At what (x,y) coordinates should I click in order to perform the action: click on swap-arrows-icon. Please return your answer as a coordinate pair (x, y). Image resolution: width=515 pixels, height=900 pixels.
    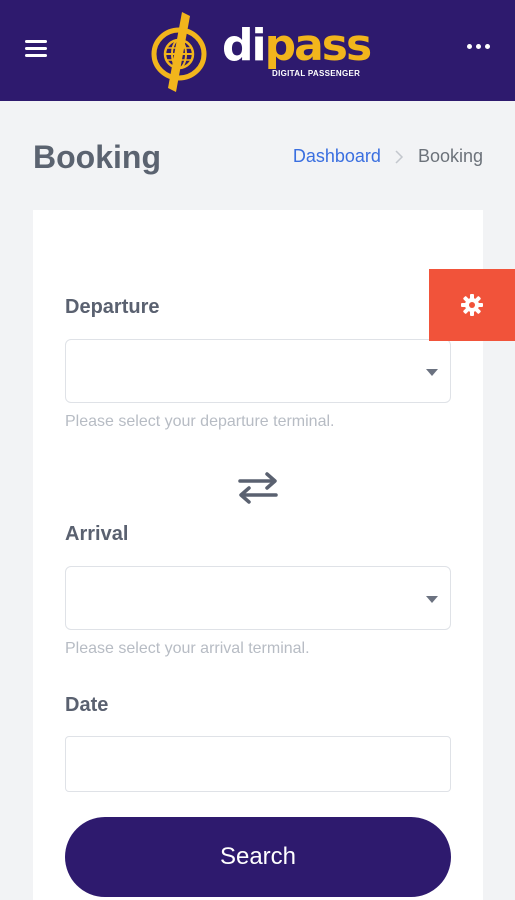
    Looking at the image, I should click on (258, 488).